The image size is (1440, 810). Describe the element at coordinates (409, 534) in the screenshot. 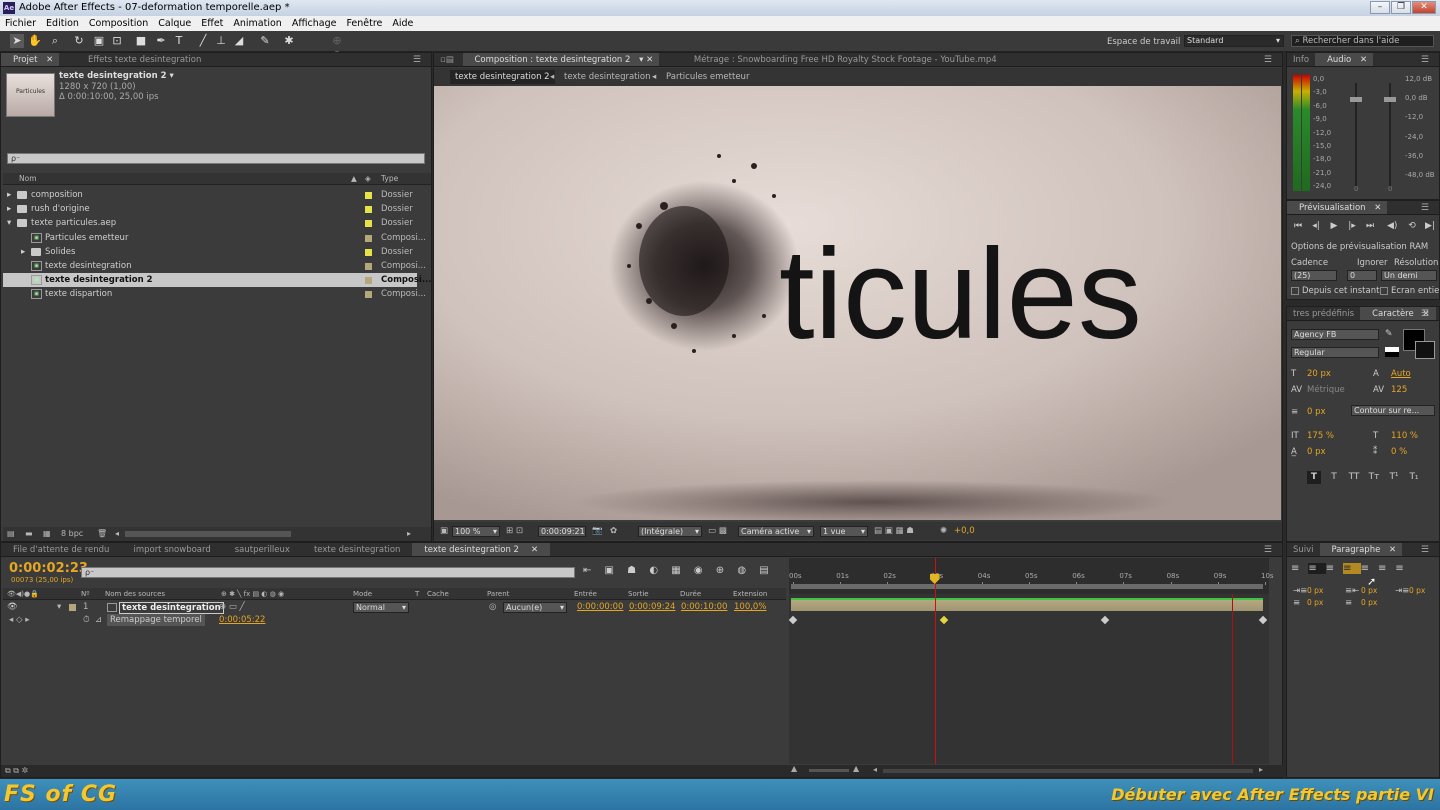

I see `scroll-right-icon: ▸` at that location.